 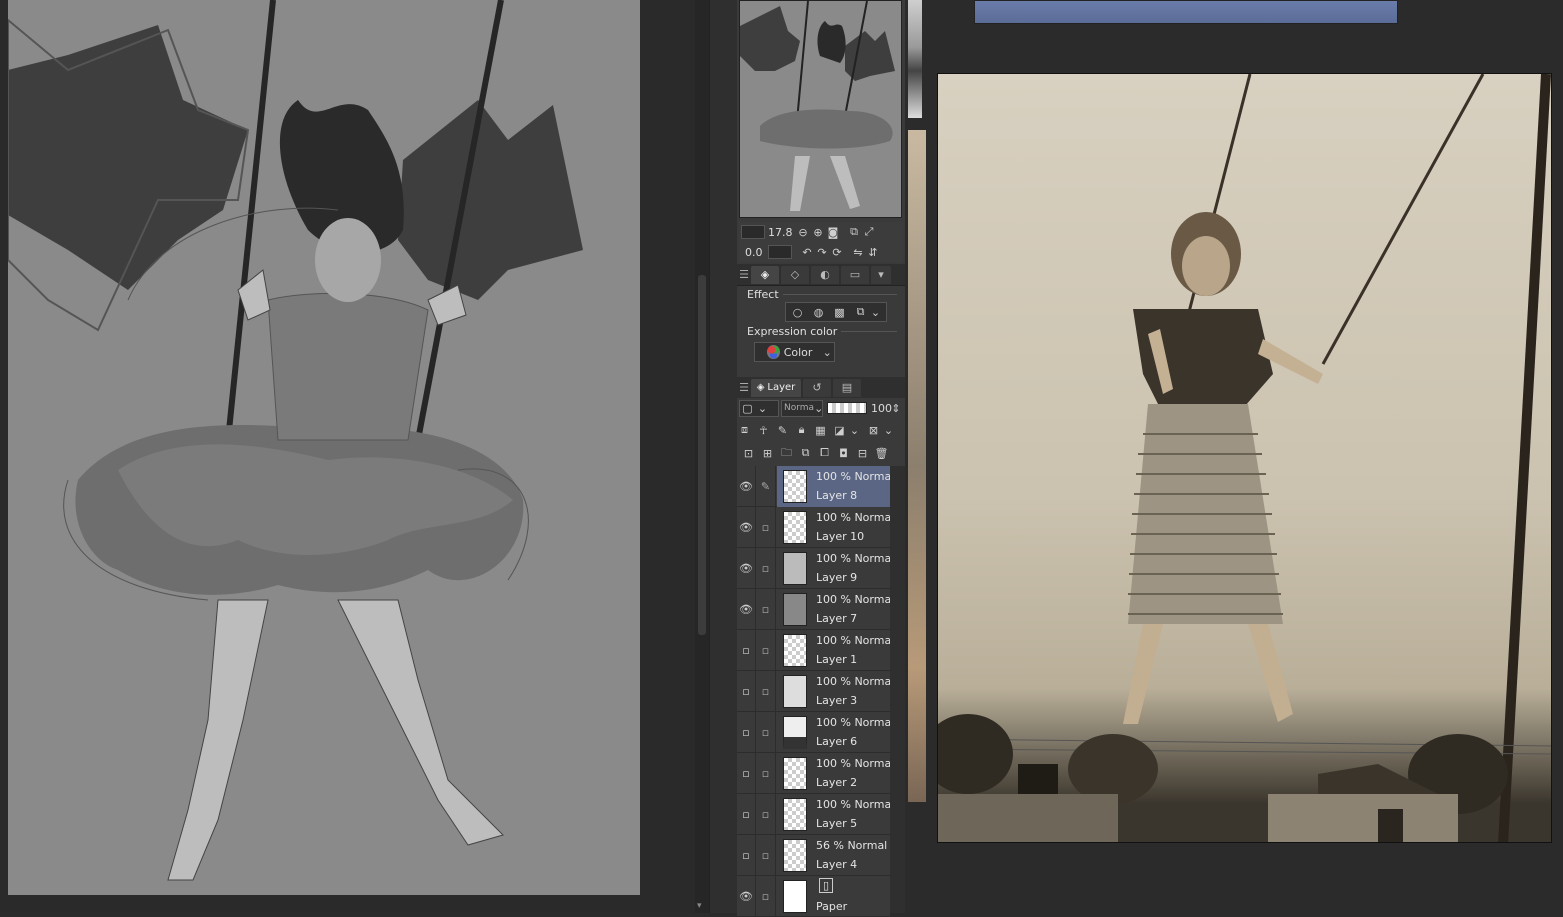 I want to click on tab-history: ↺, so click(x=817, y=387).